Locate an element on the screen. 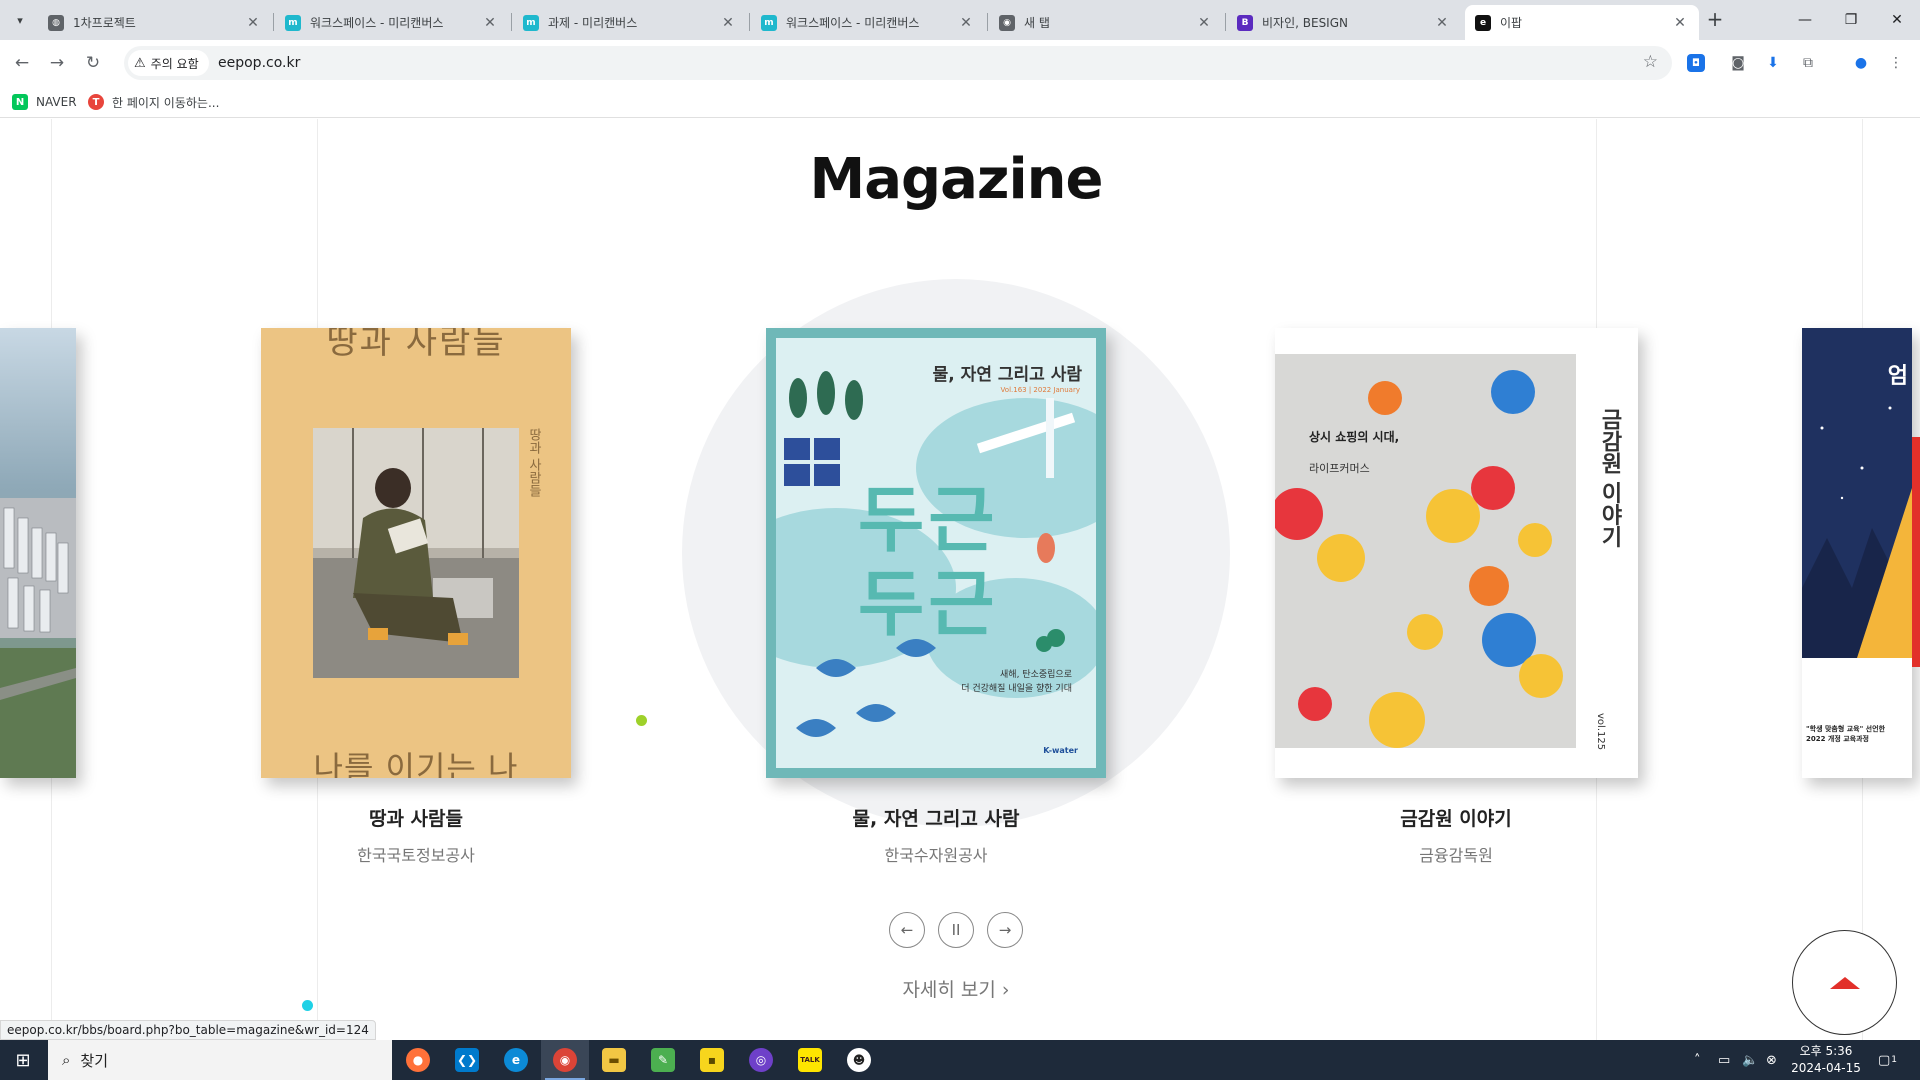  camera-icon: ◙ is located at coordinates (1738, 63).